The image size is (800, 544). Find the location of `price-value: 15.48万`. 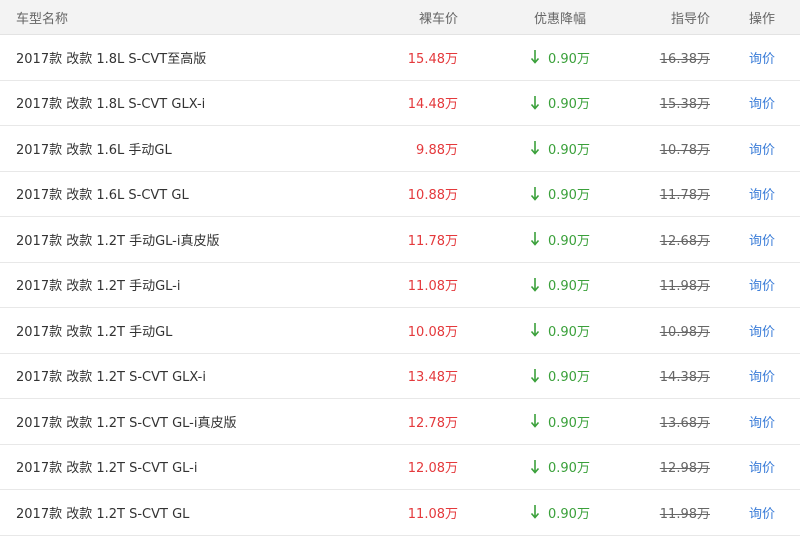

price-value: 15.48万 is located at coordinates (432, 59).